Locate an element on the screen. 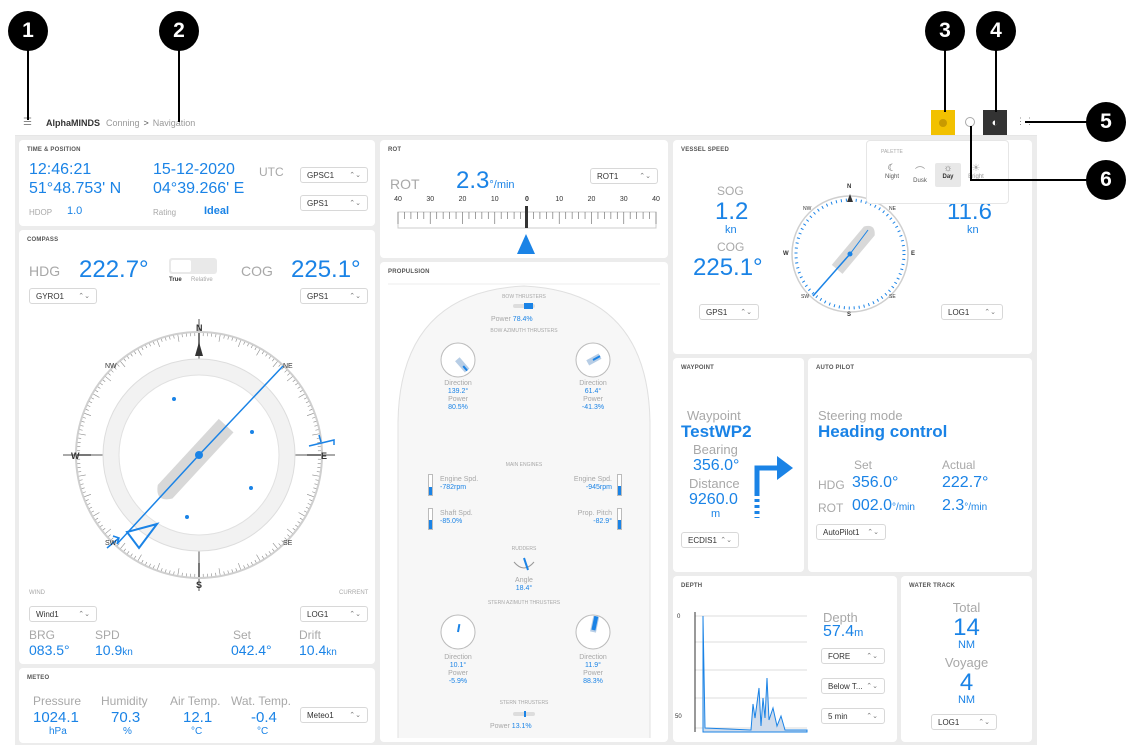  depth-reference-select: Below T... ⌃⌄ is located at coordinates (853, 686).